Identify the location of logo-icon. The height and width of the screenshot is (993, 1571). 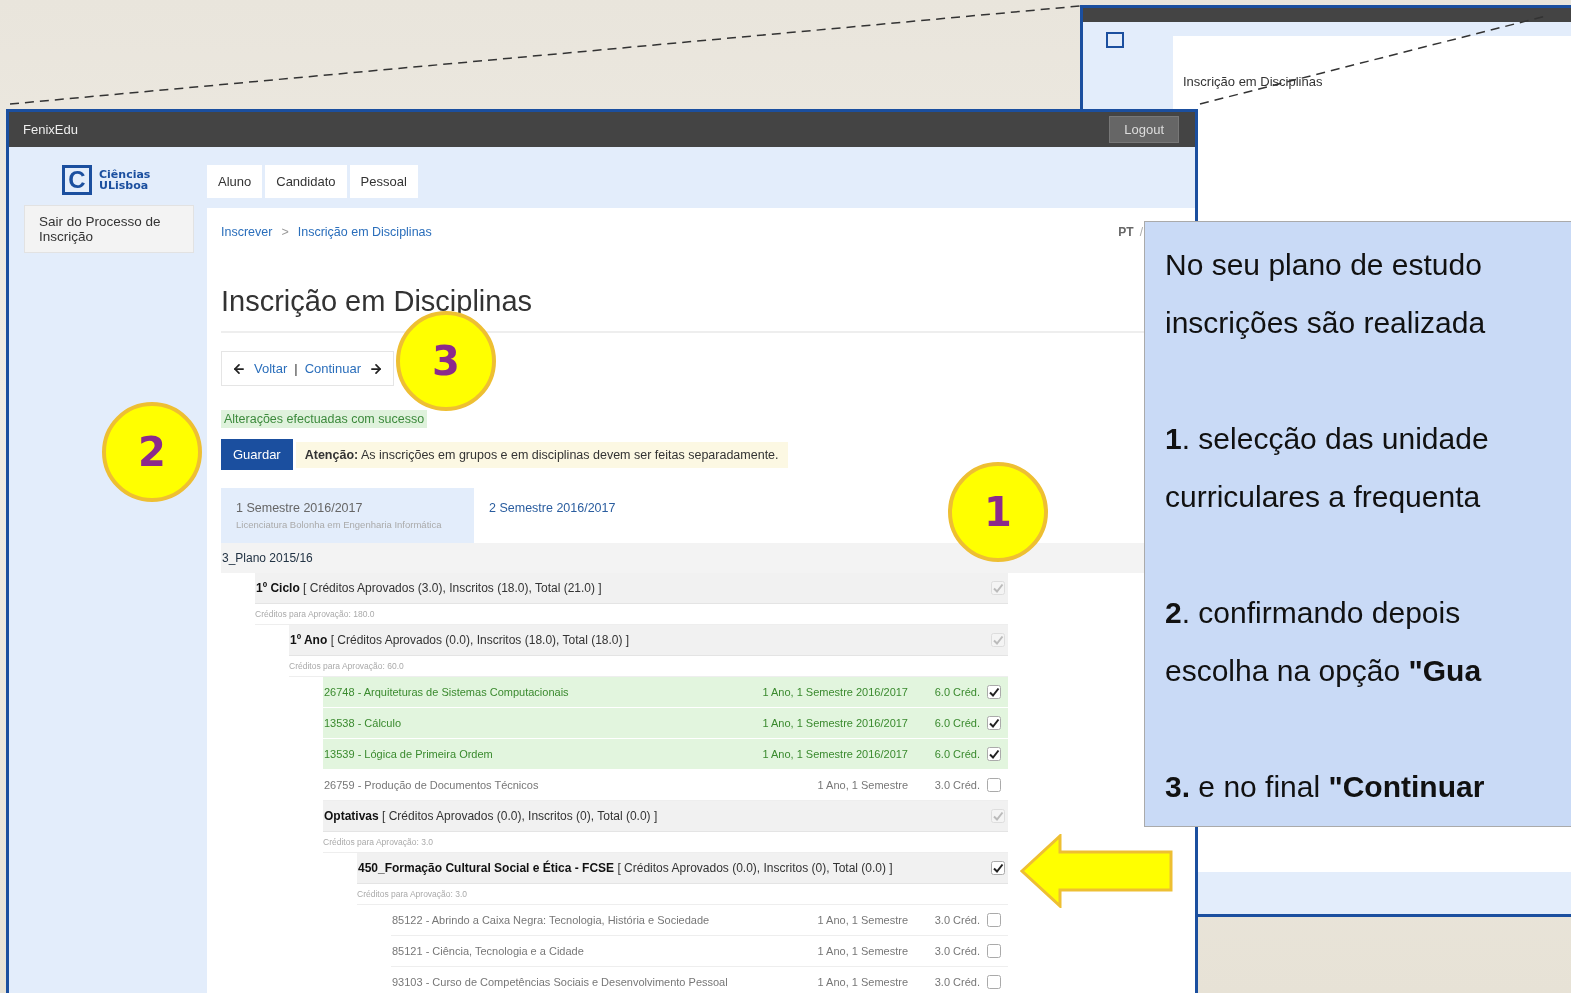
(1115, 40).